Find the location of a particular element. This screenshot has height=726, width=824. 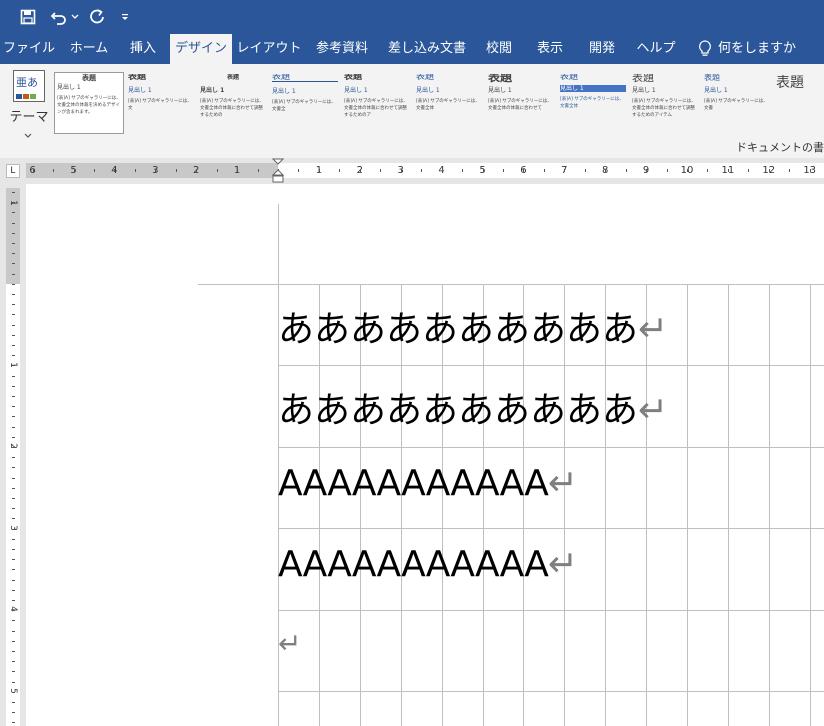

themes-button: 亜あ テーマ is located at coordinates (29, 103).